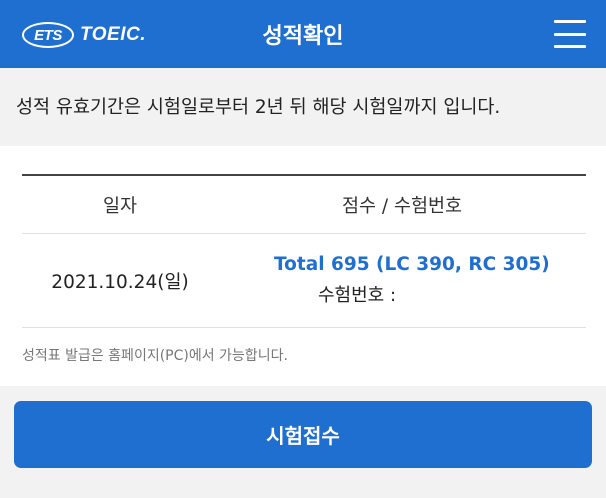 The image size is (606, 498). I want to click on page-title: 성적확인, so click(303, 36).